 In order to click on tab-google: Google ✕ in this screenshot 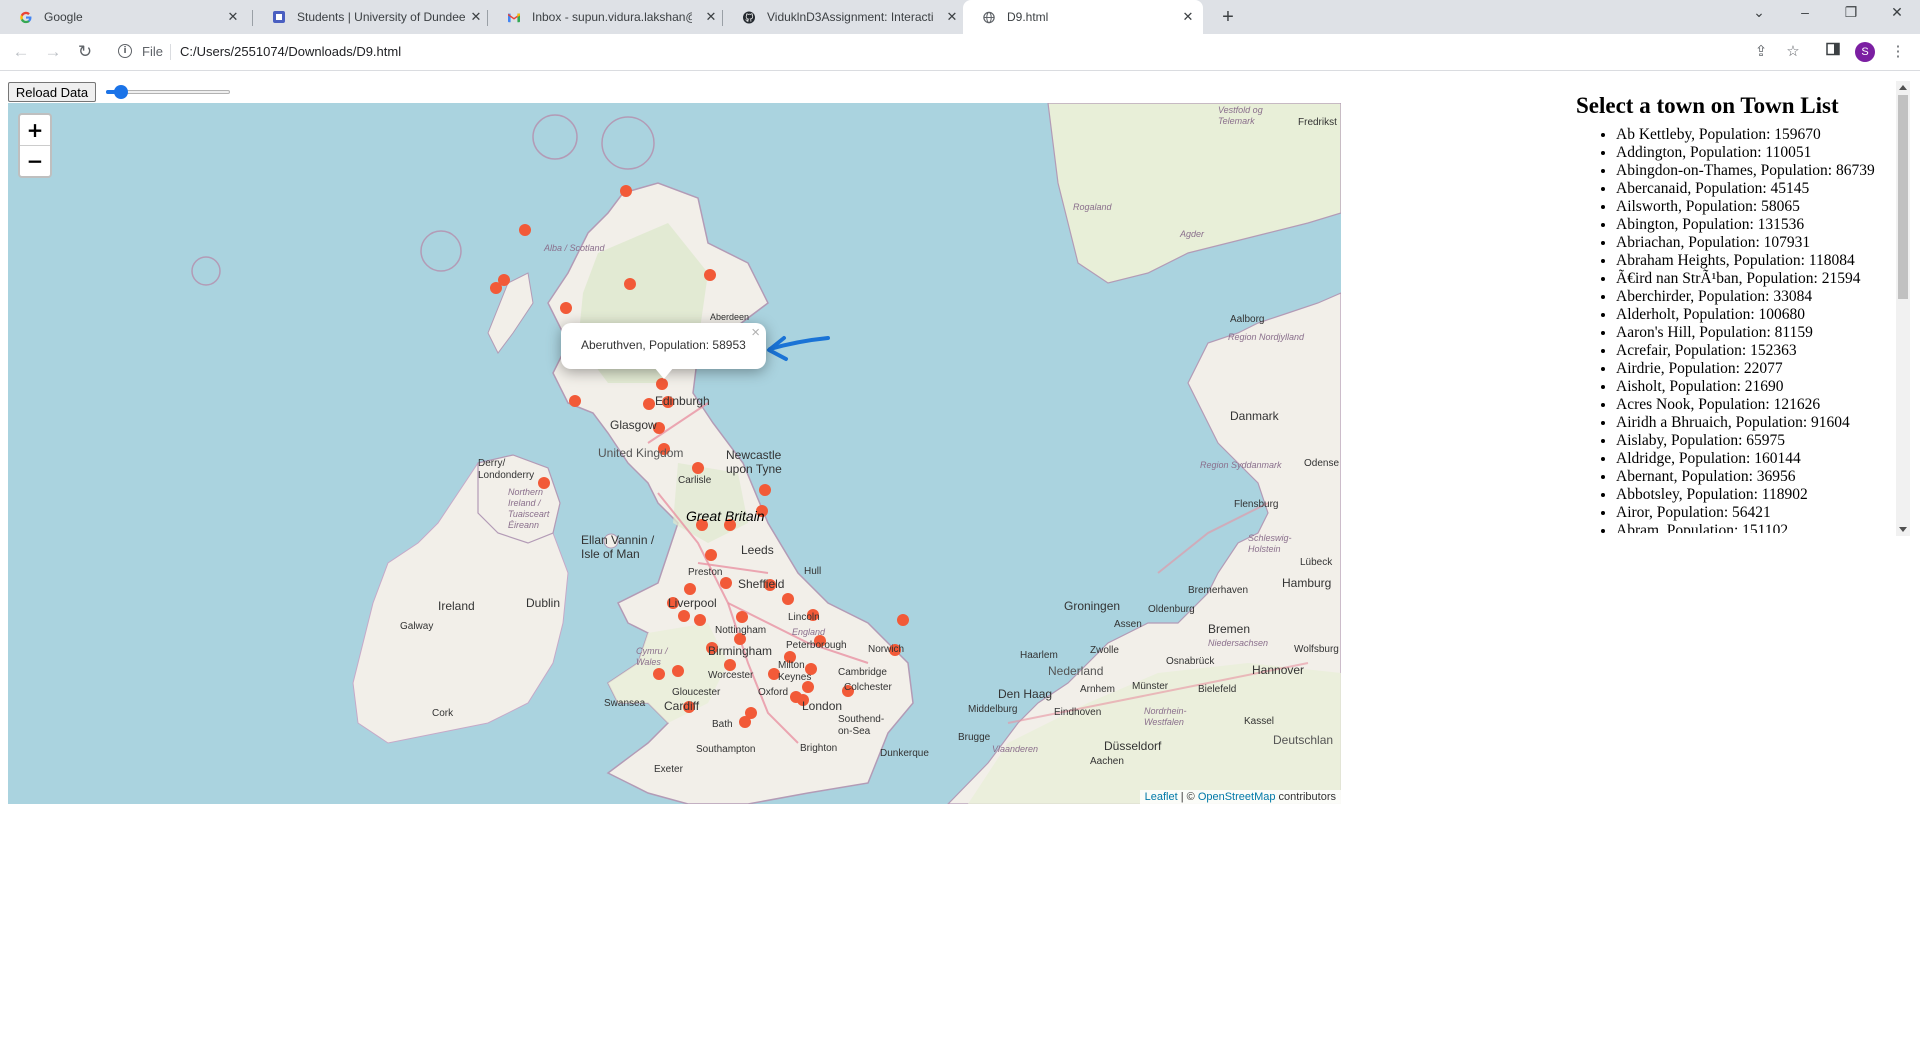, I will do `click(126, 17)`.